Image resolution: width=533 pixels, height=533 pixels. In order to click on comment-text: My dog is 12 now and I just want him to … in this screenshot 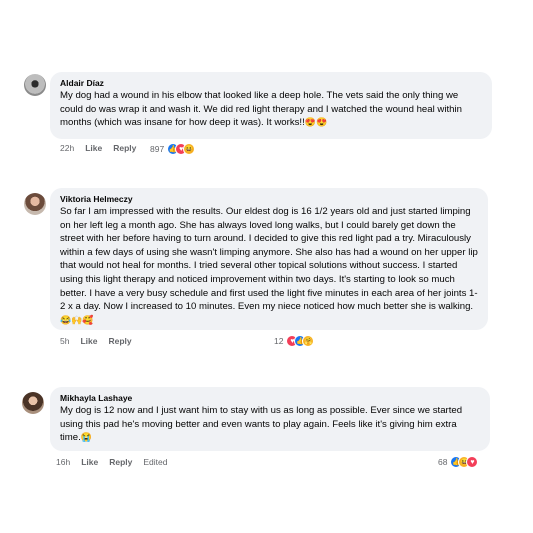, I will do `click(261, 424)`.